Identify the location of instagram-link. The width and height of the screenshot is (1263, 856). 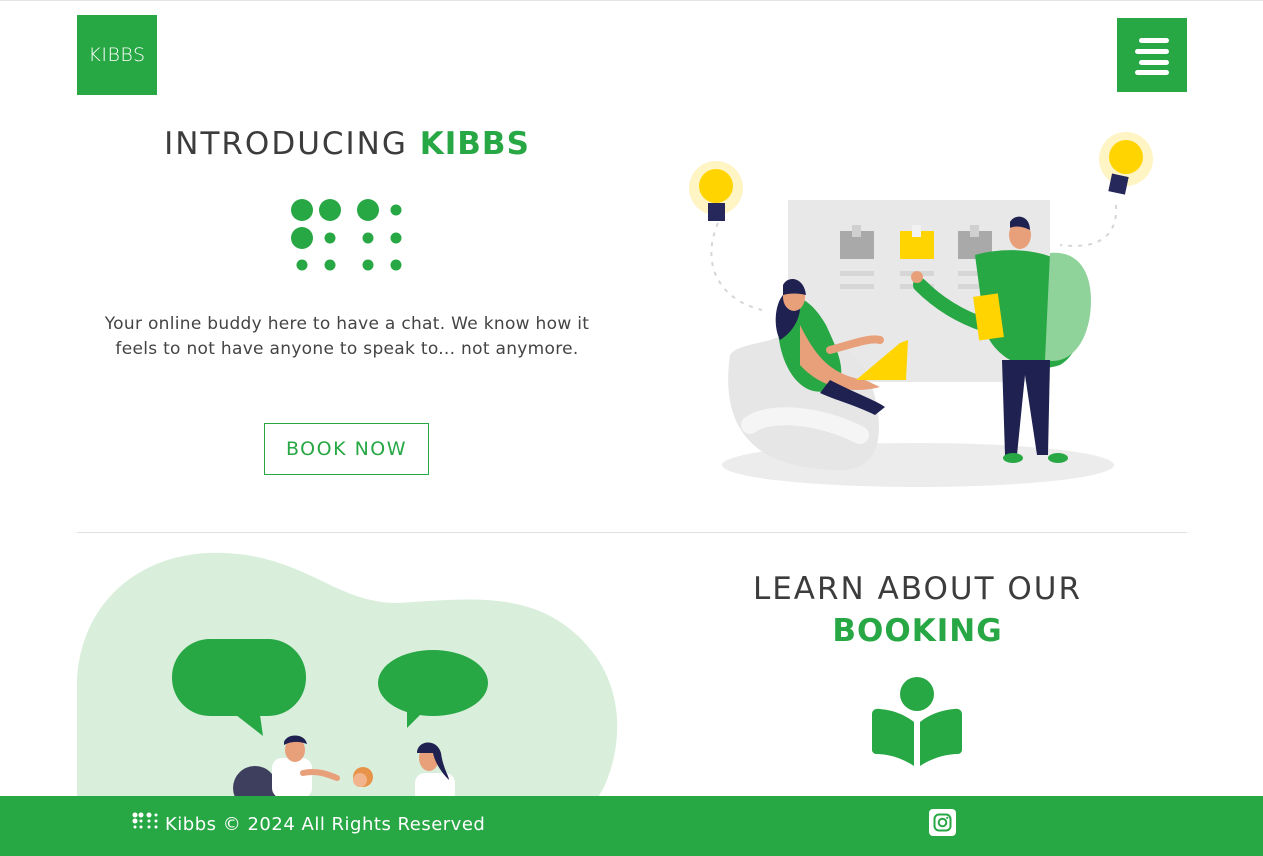
(942, 822).